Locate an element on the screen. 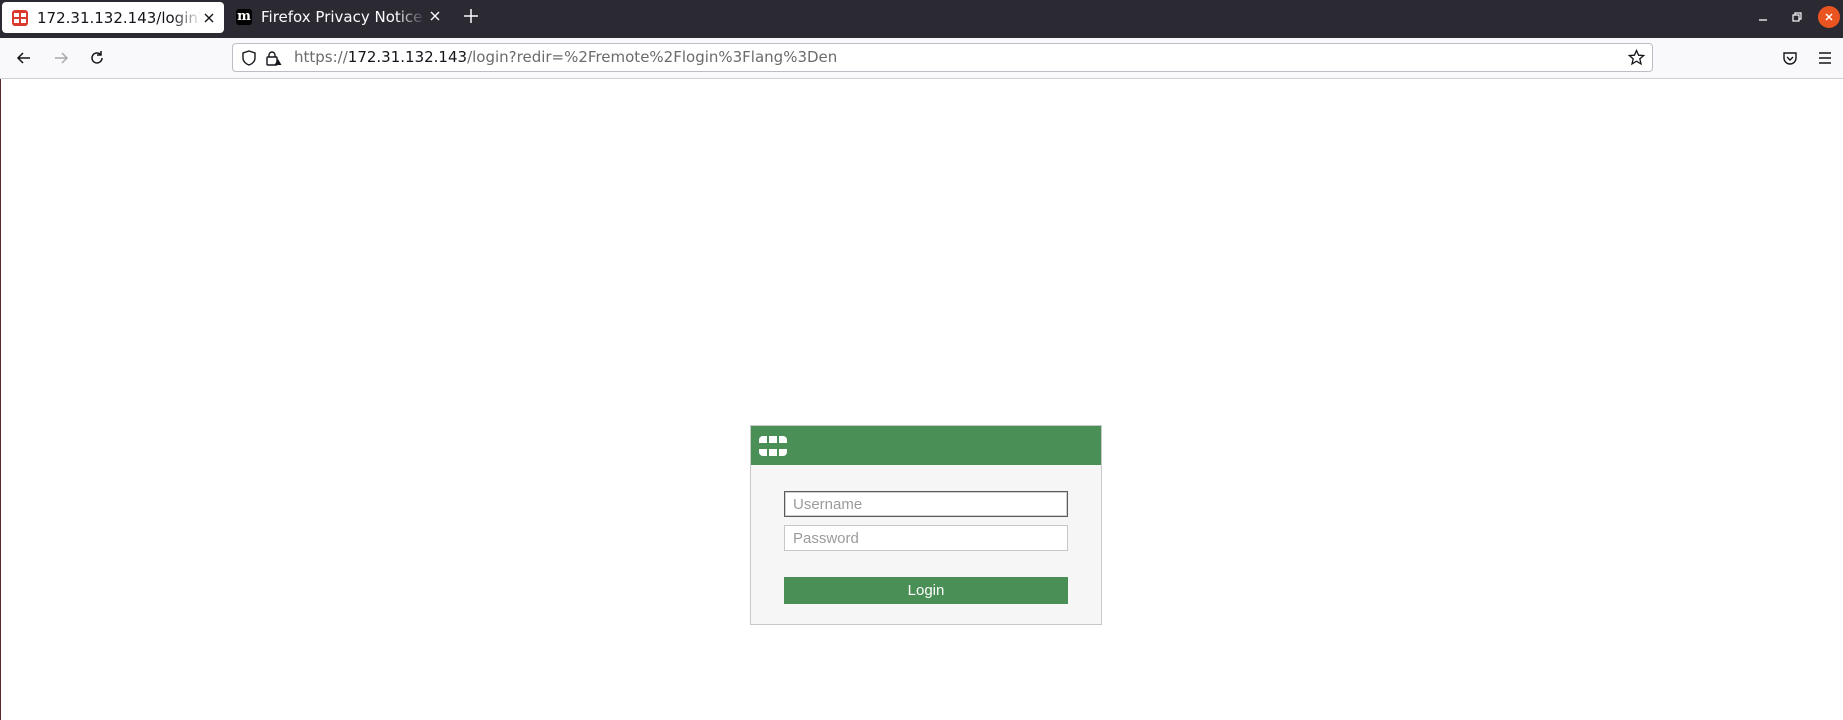  arrow-left-icon is located at coordinates (23, 58).